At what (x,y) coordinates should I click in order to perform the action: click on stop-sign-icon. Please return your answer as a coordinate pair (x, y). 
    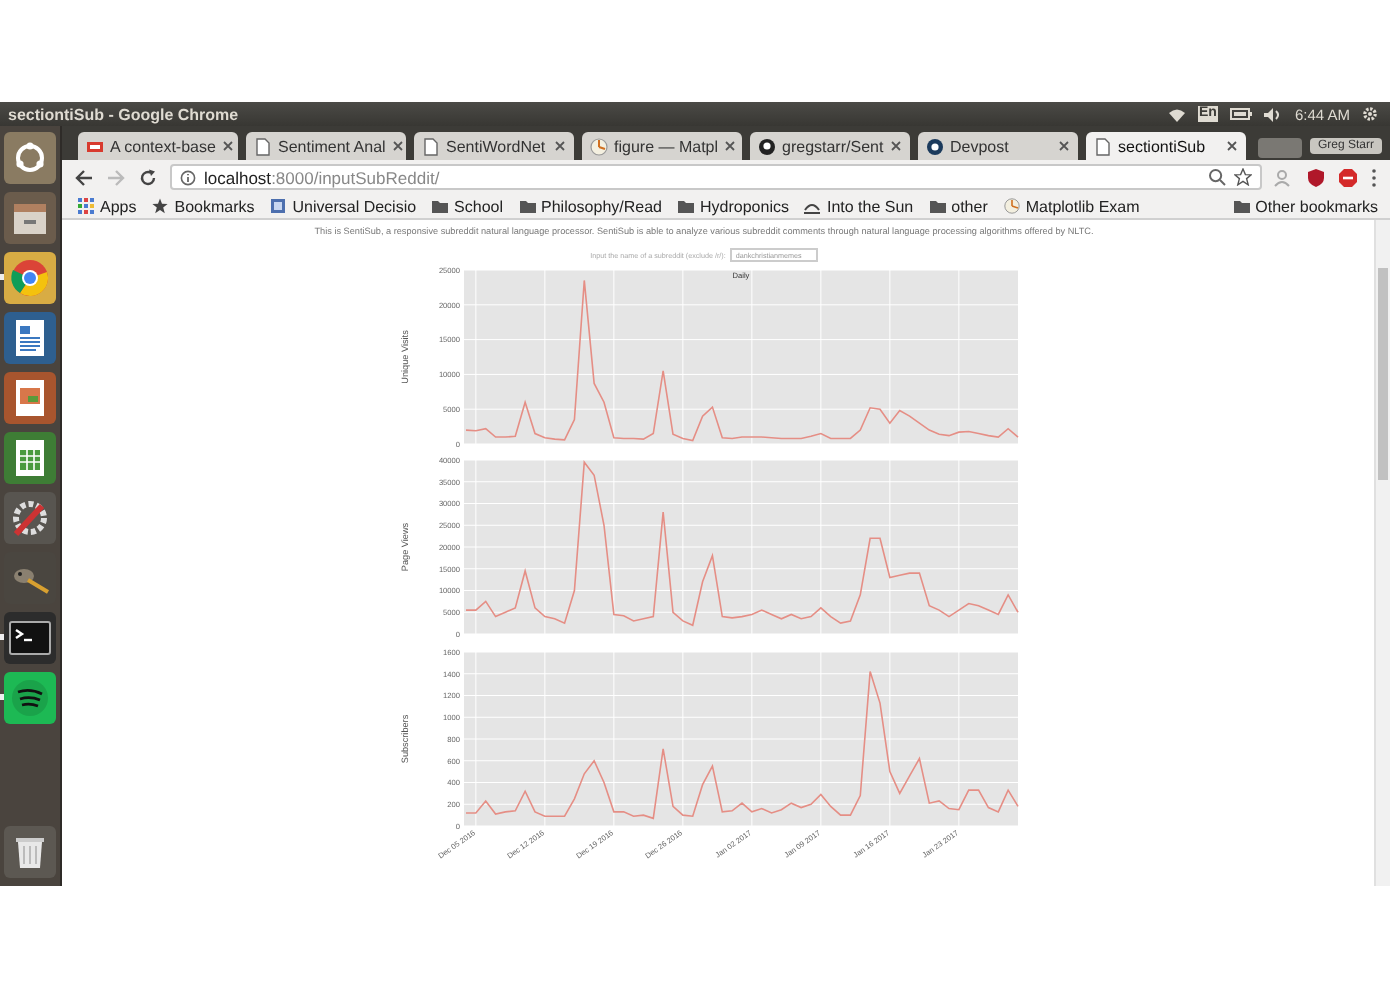
    Looking at the image, I should click on (1348, 177).